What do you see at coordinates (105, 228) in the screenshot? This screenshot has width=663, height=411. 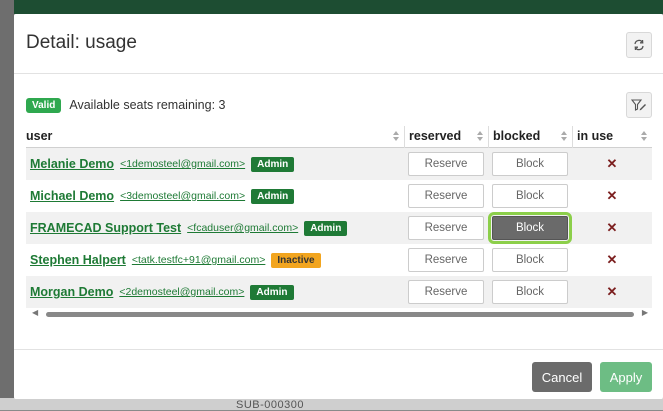 I see `user-name-link: FRAMECAD Support Test` at bounding box center [105, 228].